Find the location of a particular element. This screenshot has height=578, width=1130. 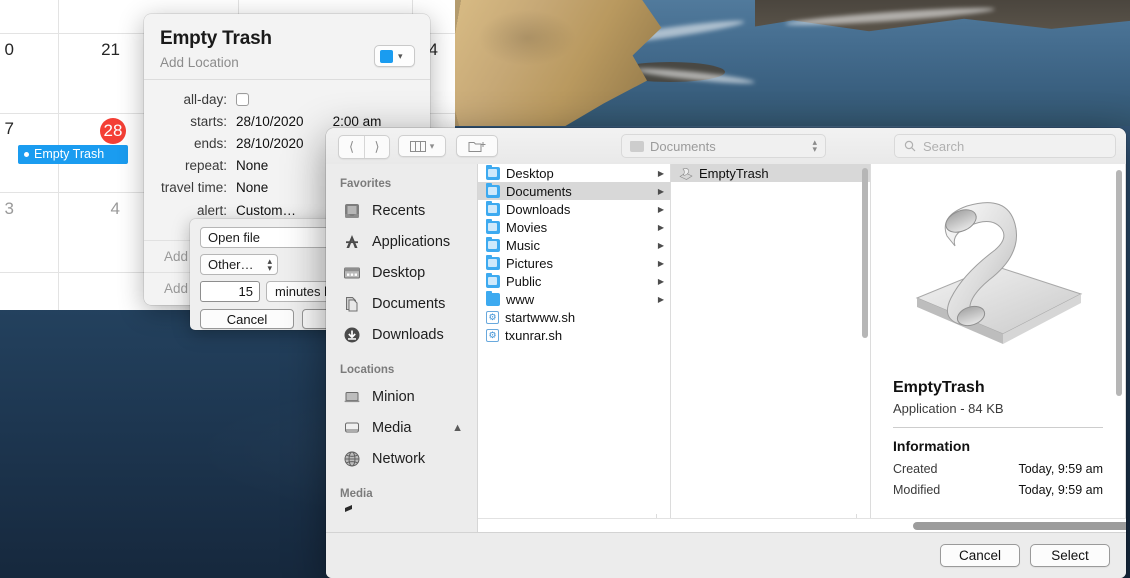

field-label: ends: is located at coordinates (210, 143).